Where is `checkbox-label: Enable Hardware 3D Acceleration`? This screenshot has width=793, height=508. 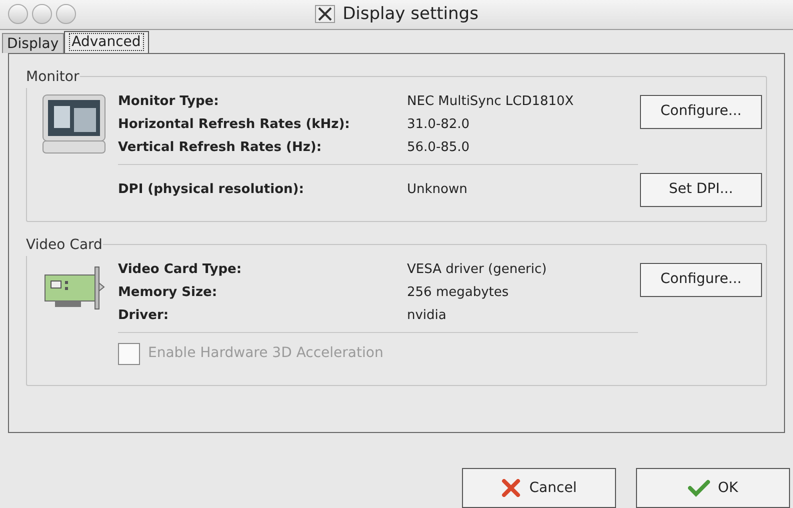 checkbox-label: Enable Hardware 3D Acceleration is located at coordinates (266, 354).